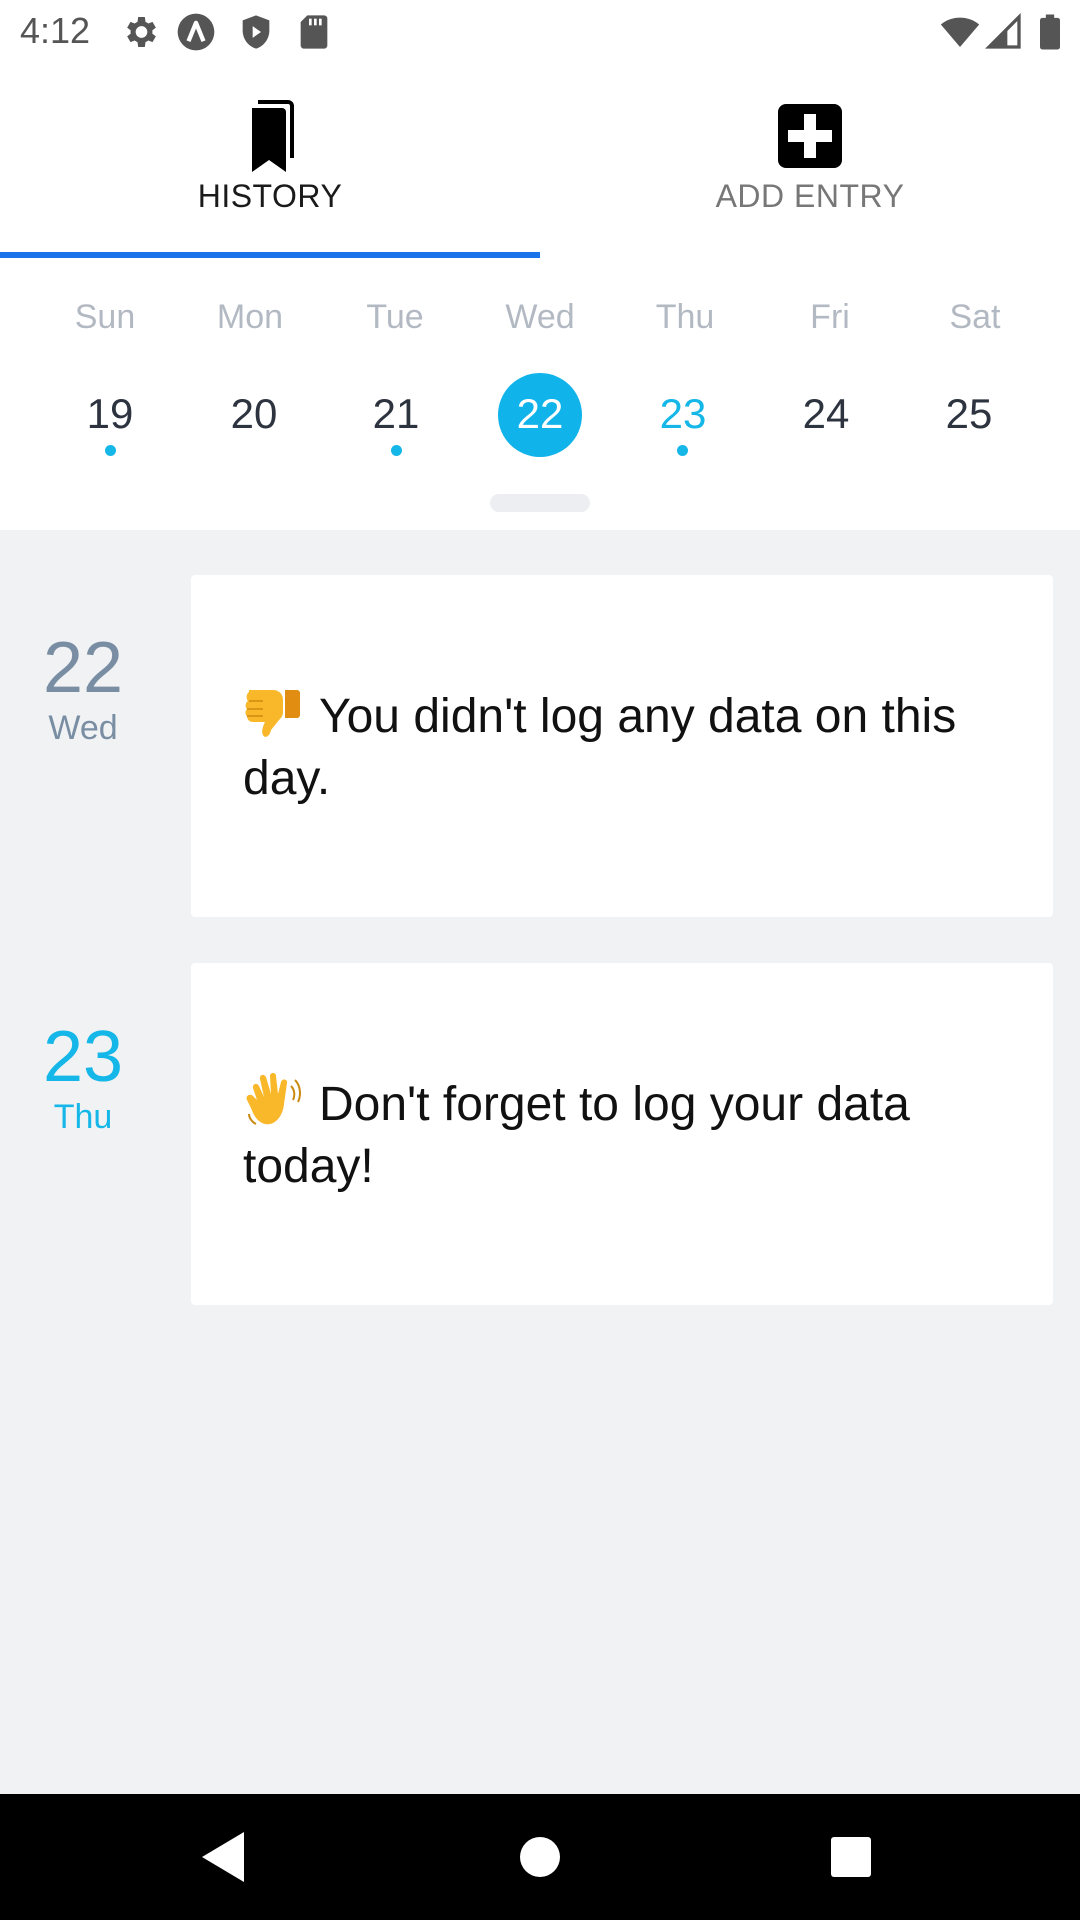 The width and height of the screenshot is (1080, 1920). What do you see at coordinates (396, 414) in the screenshot?
I see `day-21: 21` at bounding box center [396, 414].